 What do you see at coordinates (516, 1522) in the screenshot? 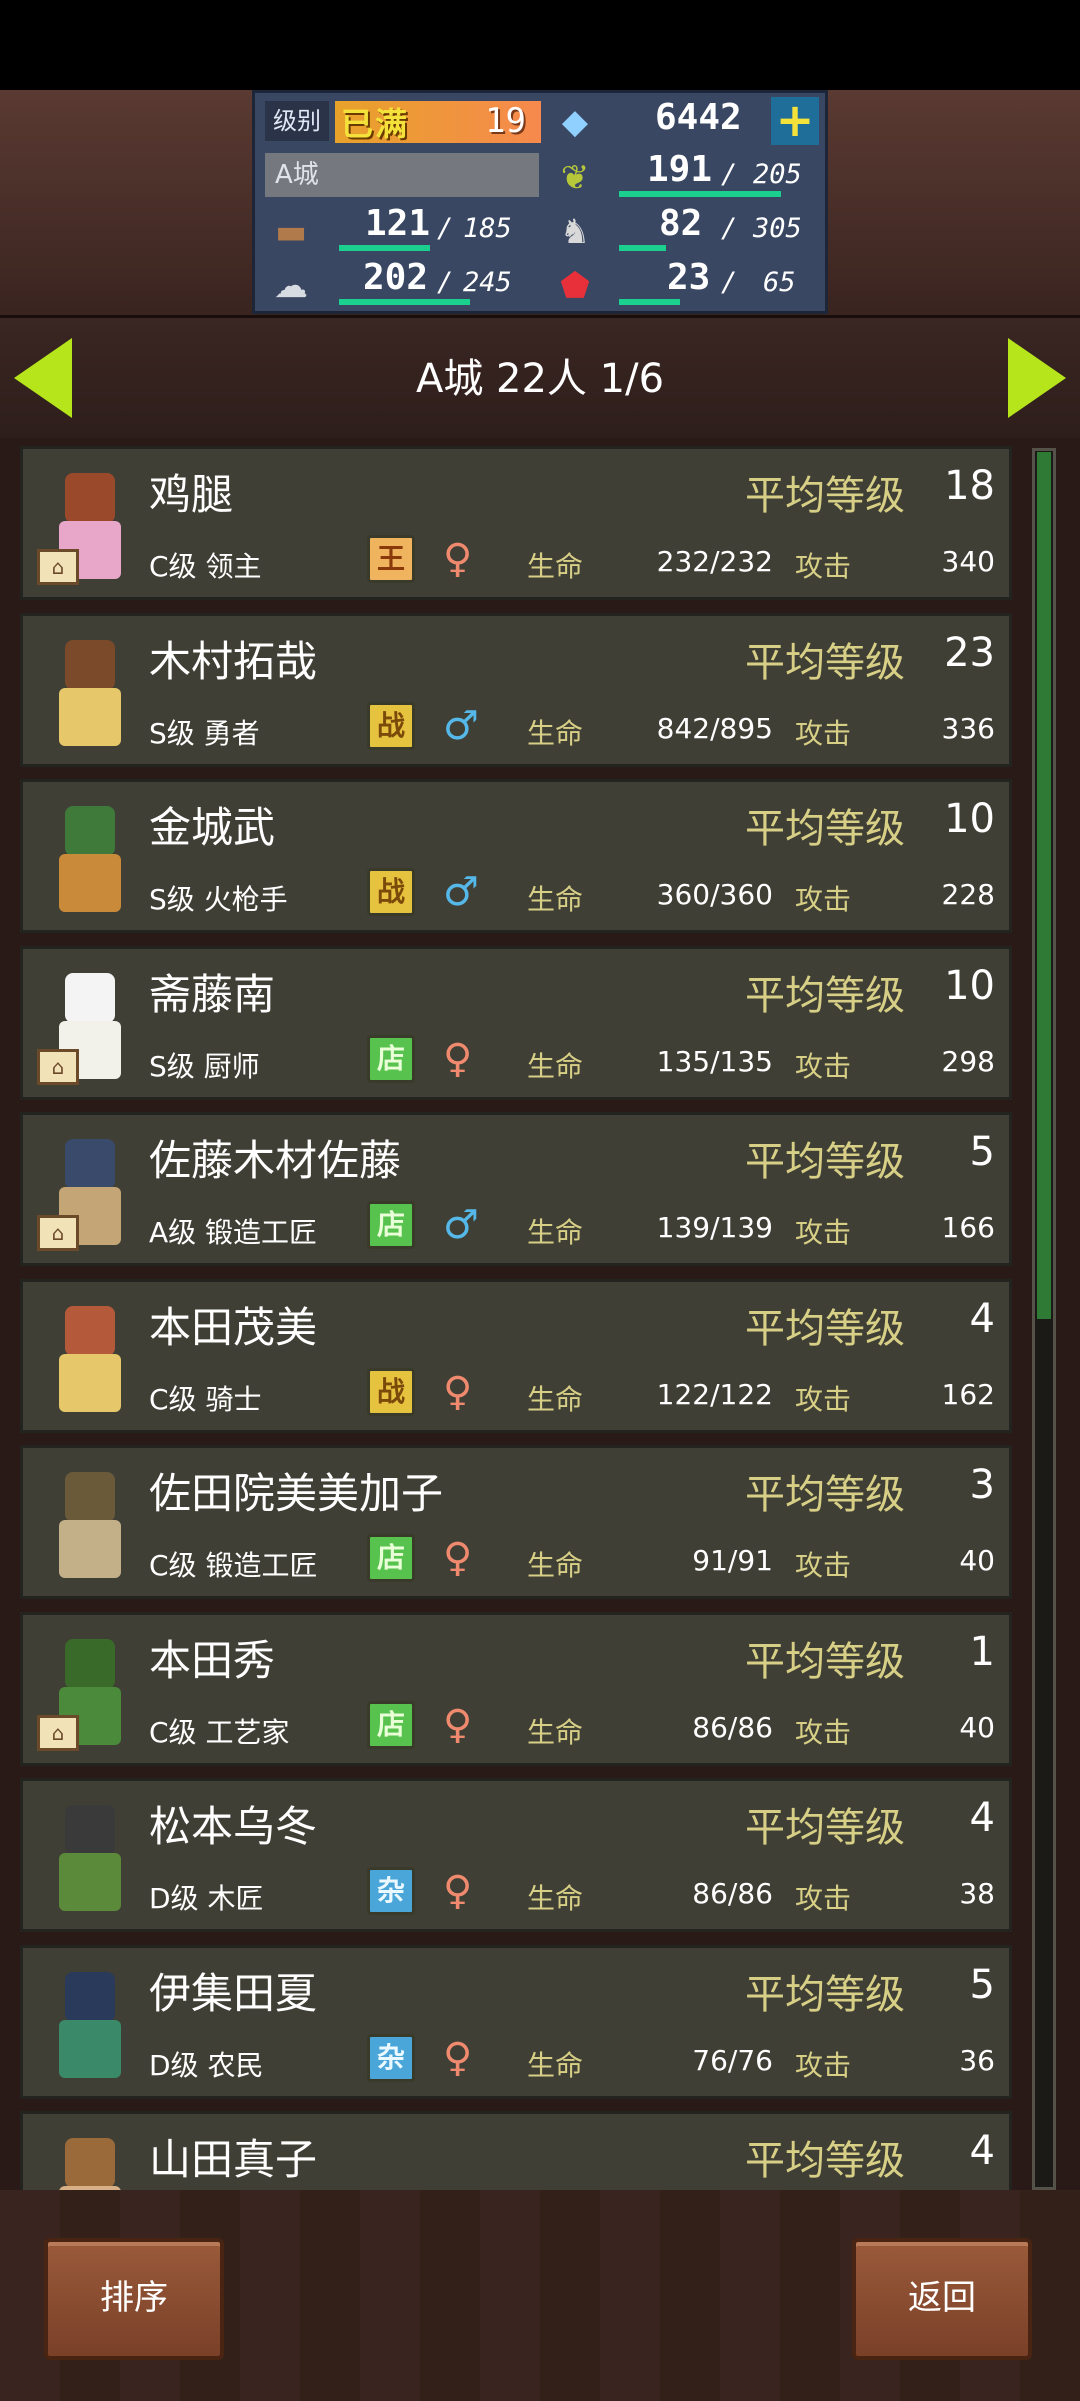
I see `character-card: 佐田院美美加子 平均等级 3 C级 锻造工匠 店 ♀ 生命 91/91 攻击 40` at bounding box center [516, 1522].